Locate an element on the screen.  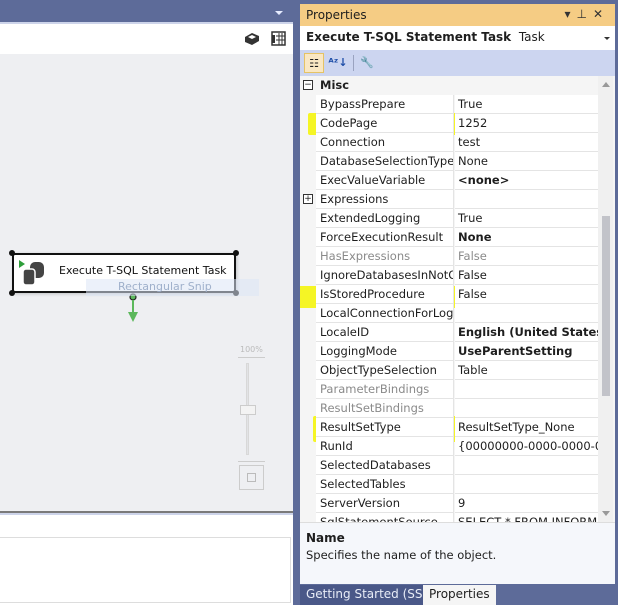
category-misc: − Misc is located at coordinates (449, 85).